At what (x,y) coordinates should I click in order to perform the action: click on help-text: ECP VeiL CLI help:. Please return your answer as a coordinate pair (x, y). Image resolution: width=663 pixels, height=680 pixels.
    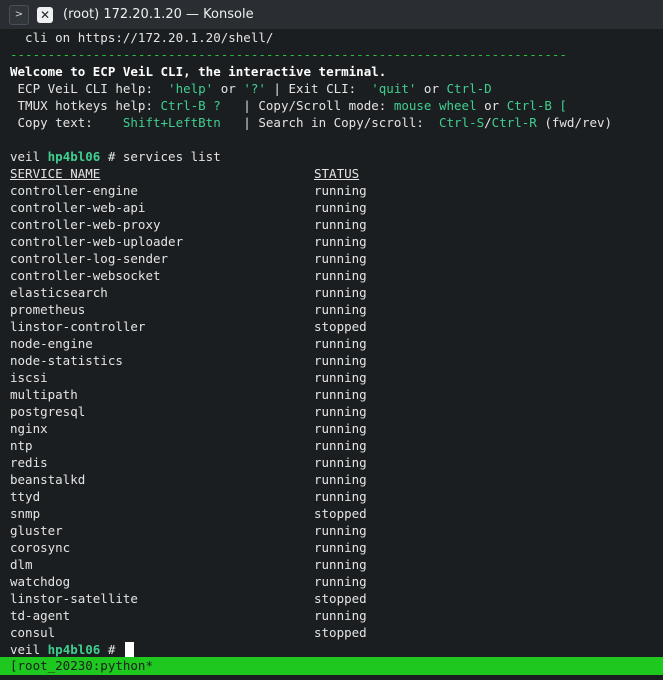
    Looking at the image, I should click on (89, 88).